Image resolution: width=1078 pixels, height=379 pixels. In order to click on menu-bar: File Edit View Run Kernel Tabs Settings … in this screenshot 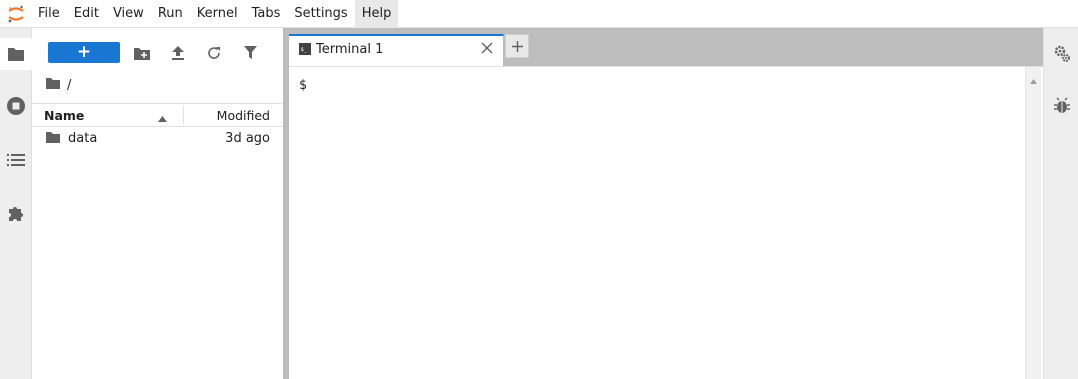, I will do `click(539, 14)`.